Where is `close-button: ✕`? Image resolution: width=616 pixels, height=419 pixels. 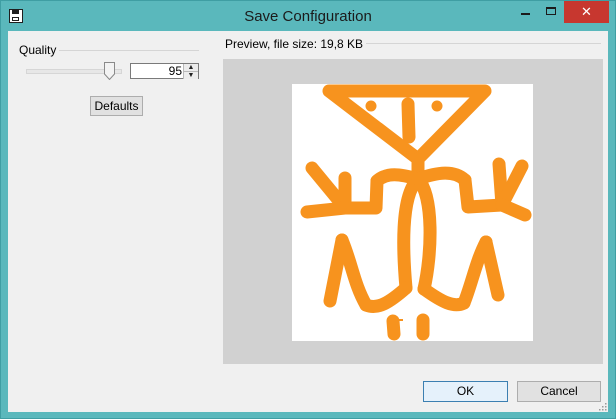
close-button: ✕ is located at coordinates (586, 12).